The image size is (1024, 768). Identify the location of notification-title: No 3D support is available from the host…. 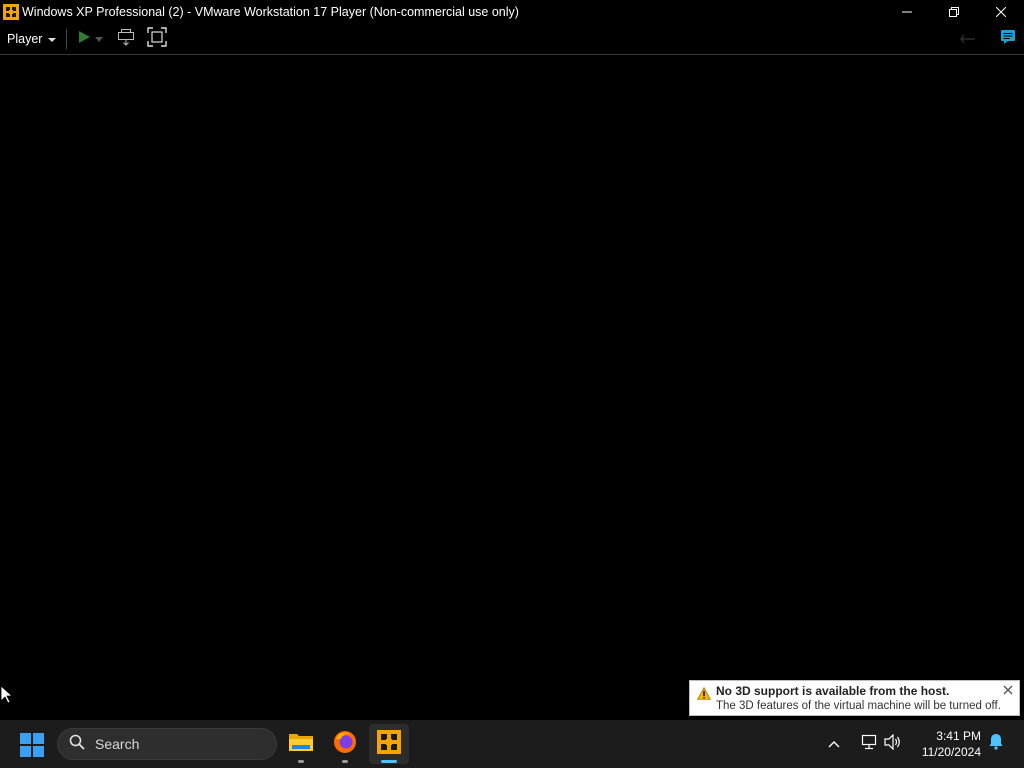
(833, 691).